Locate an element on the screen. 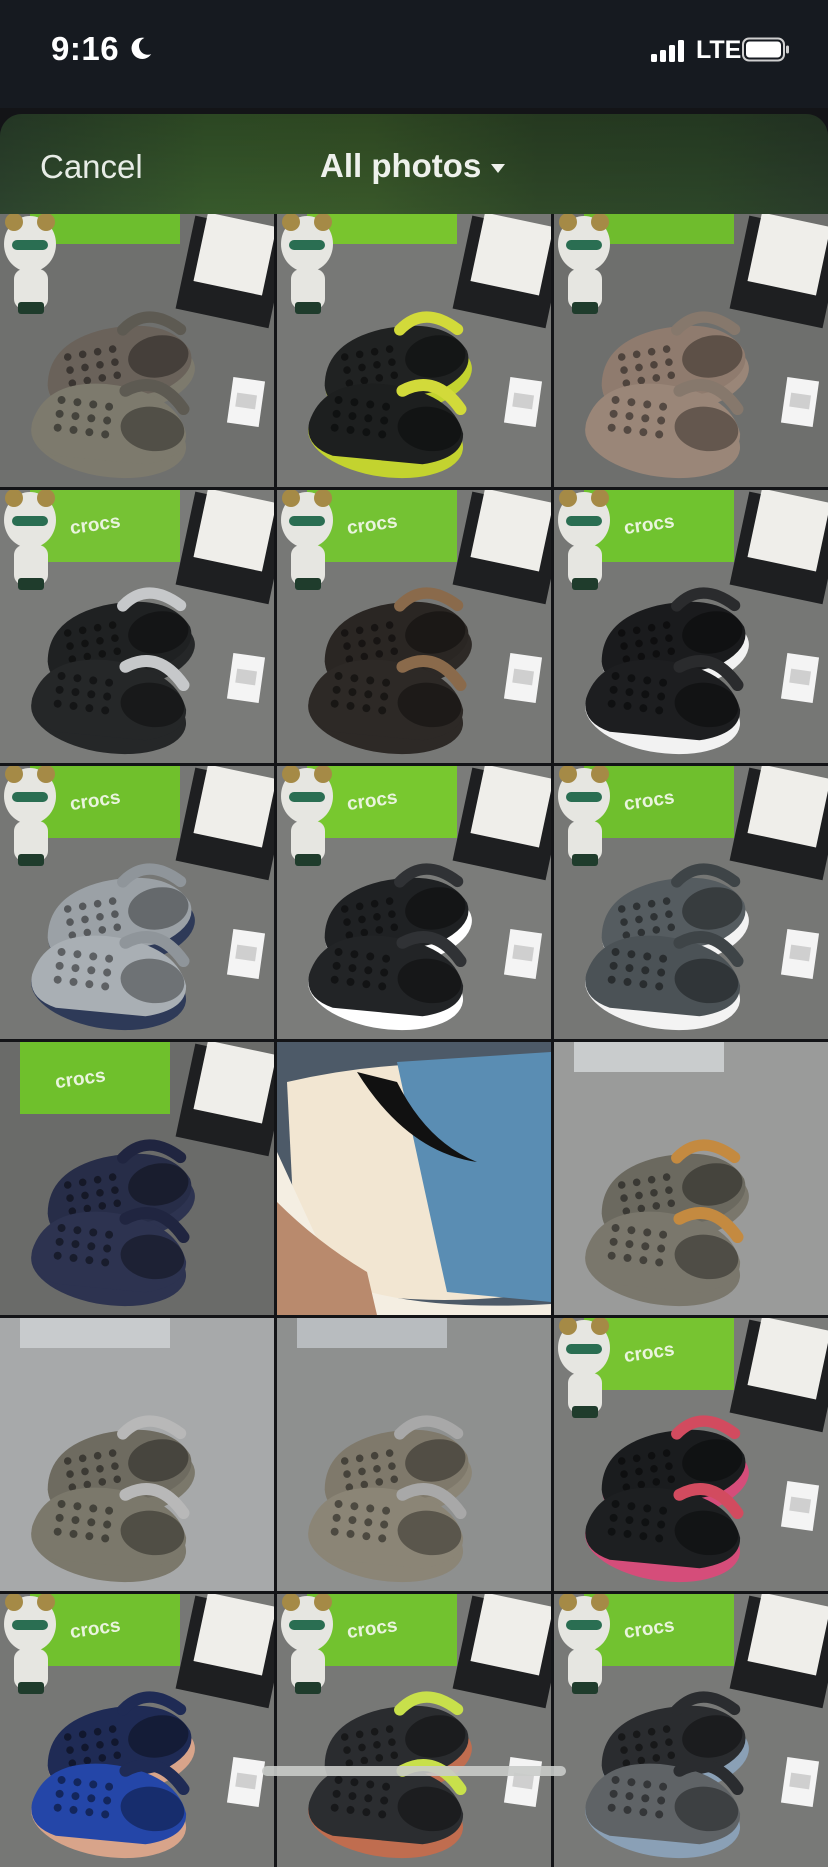 This screenshot has width=828, height=1867. cancel-button: Cancel is located at coordinates (91, 167).